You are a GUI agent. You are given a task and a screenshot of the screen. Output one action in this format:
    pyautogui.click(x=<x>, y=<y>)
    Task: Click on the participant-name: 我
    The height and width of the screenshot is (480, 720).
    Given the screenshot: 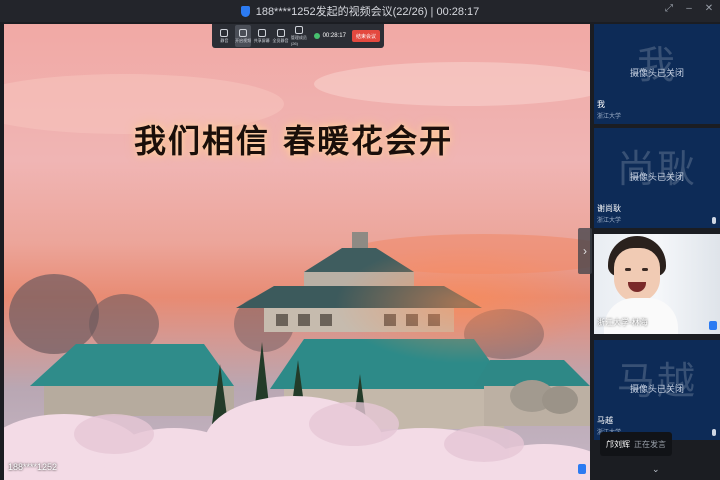 What is the action you would take?
    pyautogui.click(x=601, y=104)
    